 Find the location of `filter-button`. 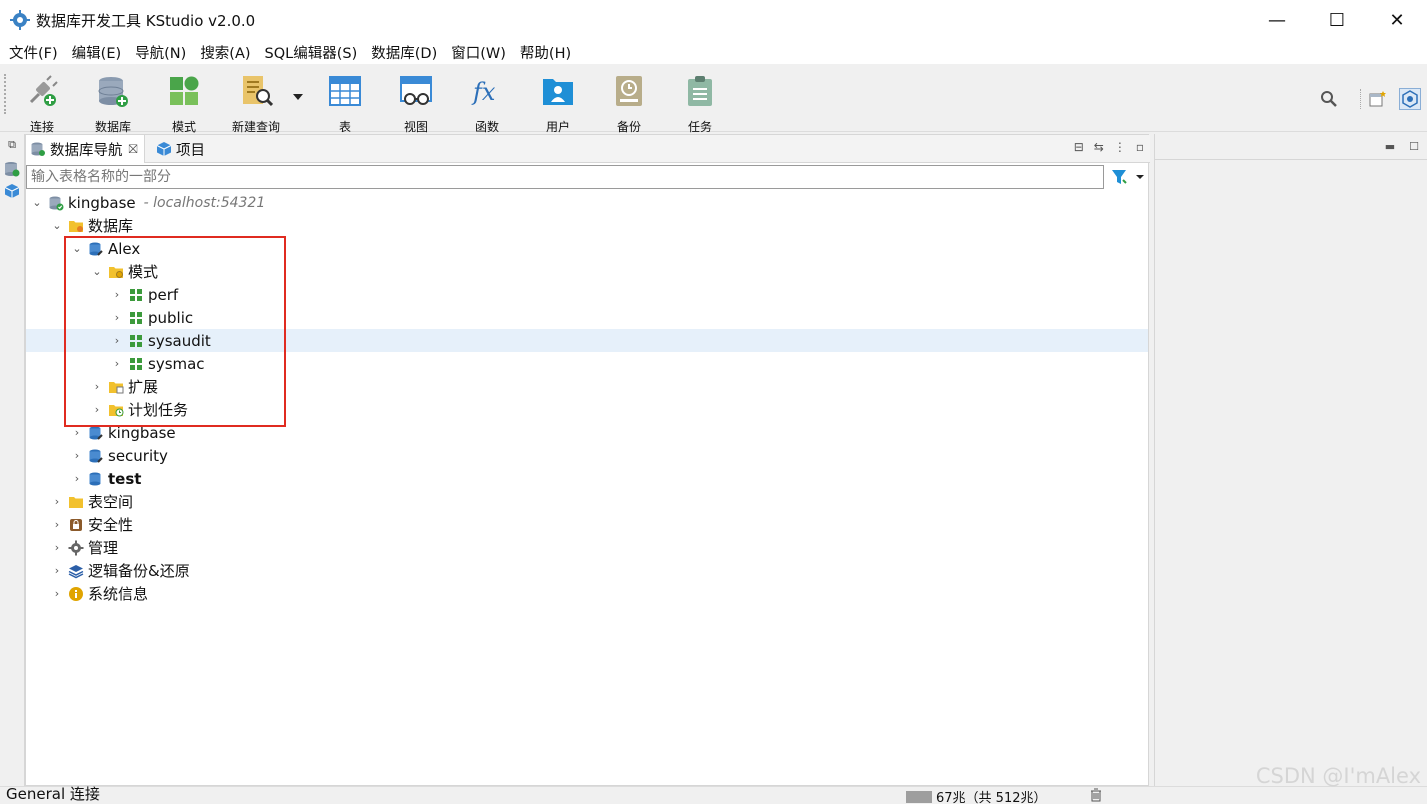

filter-button is located at coordinates (1128, 177).